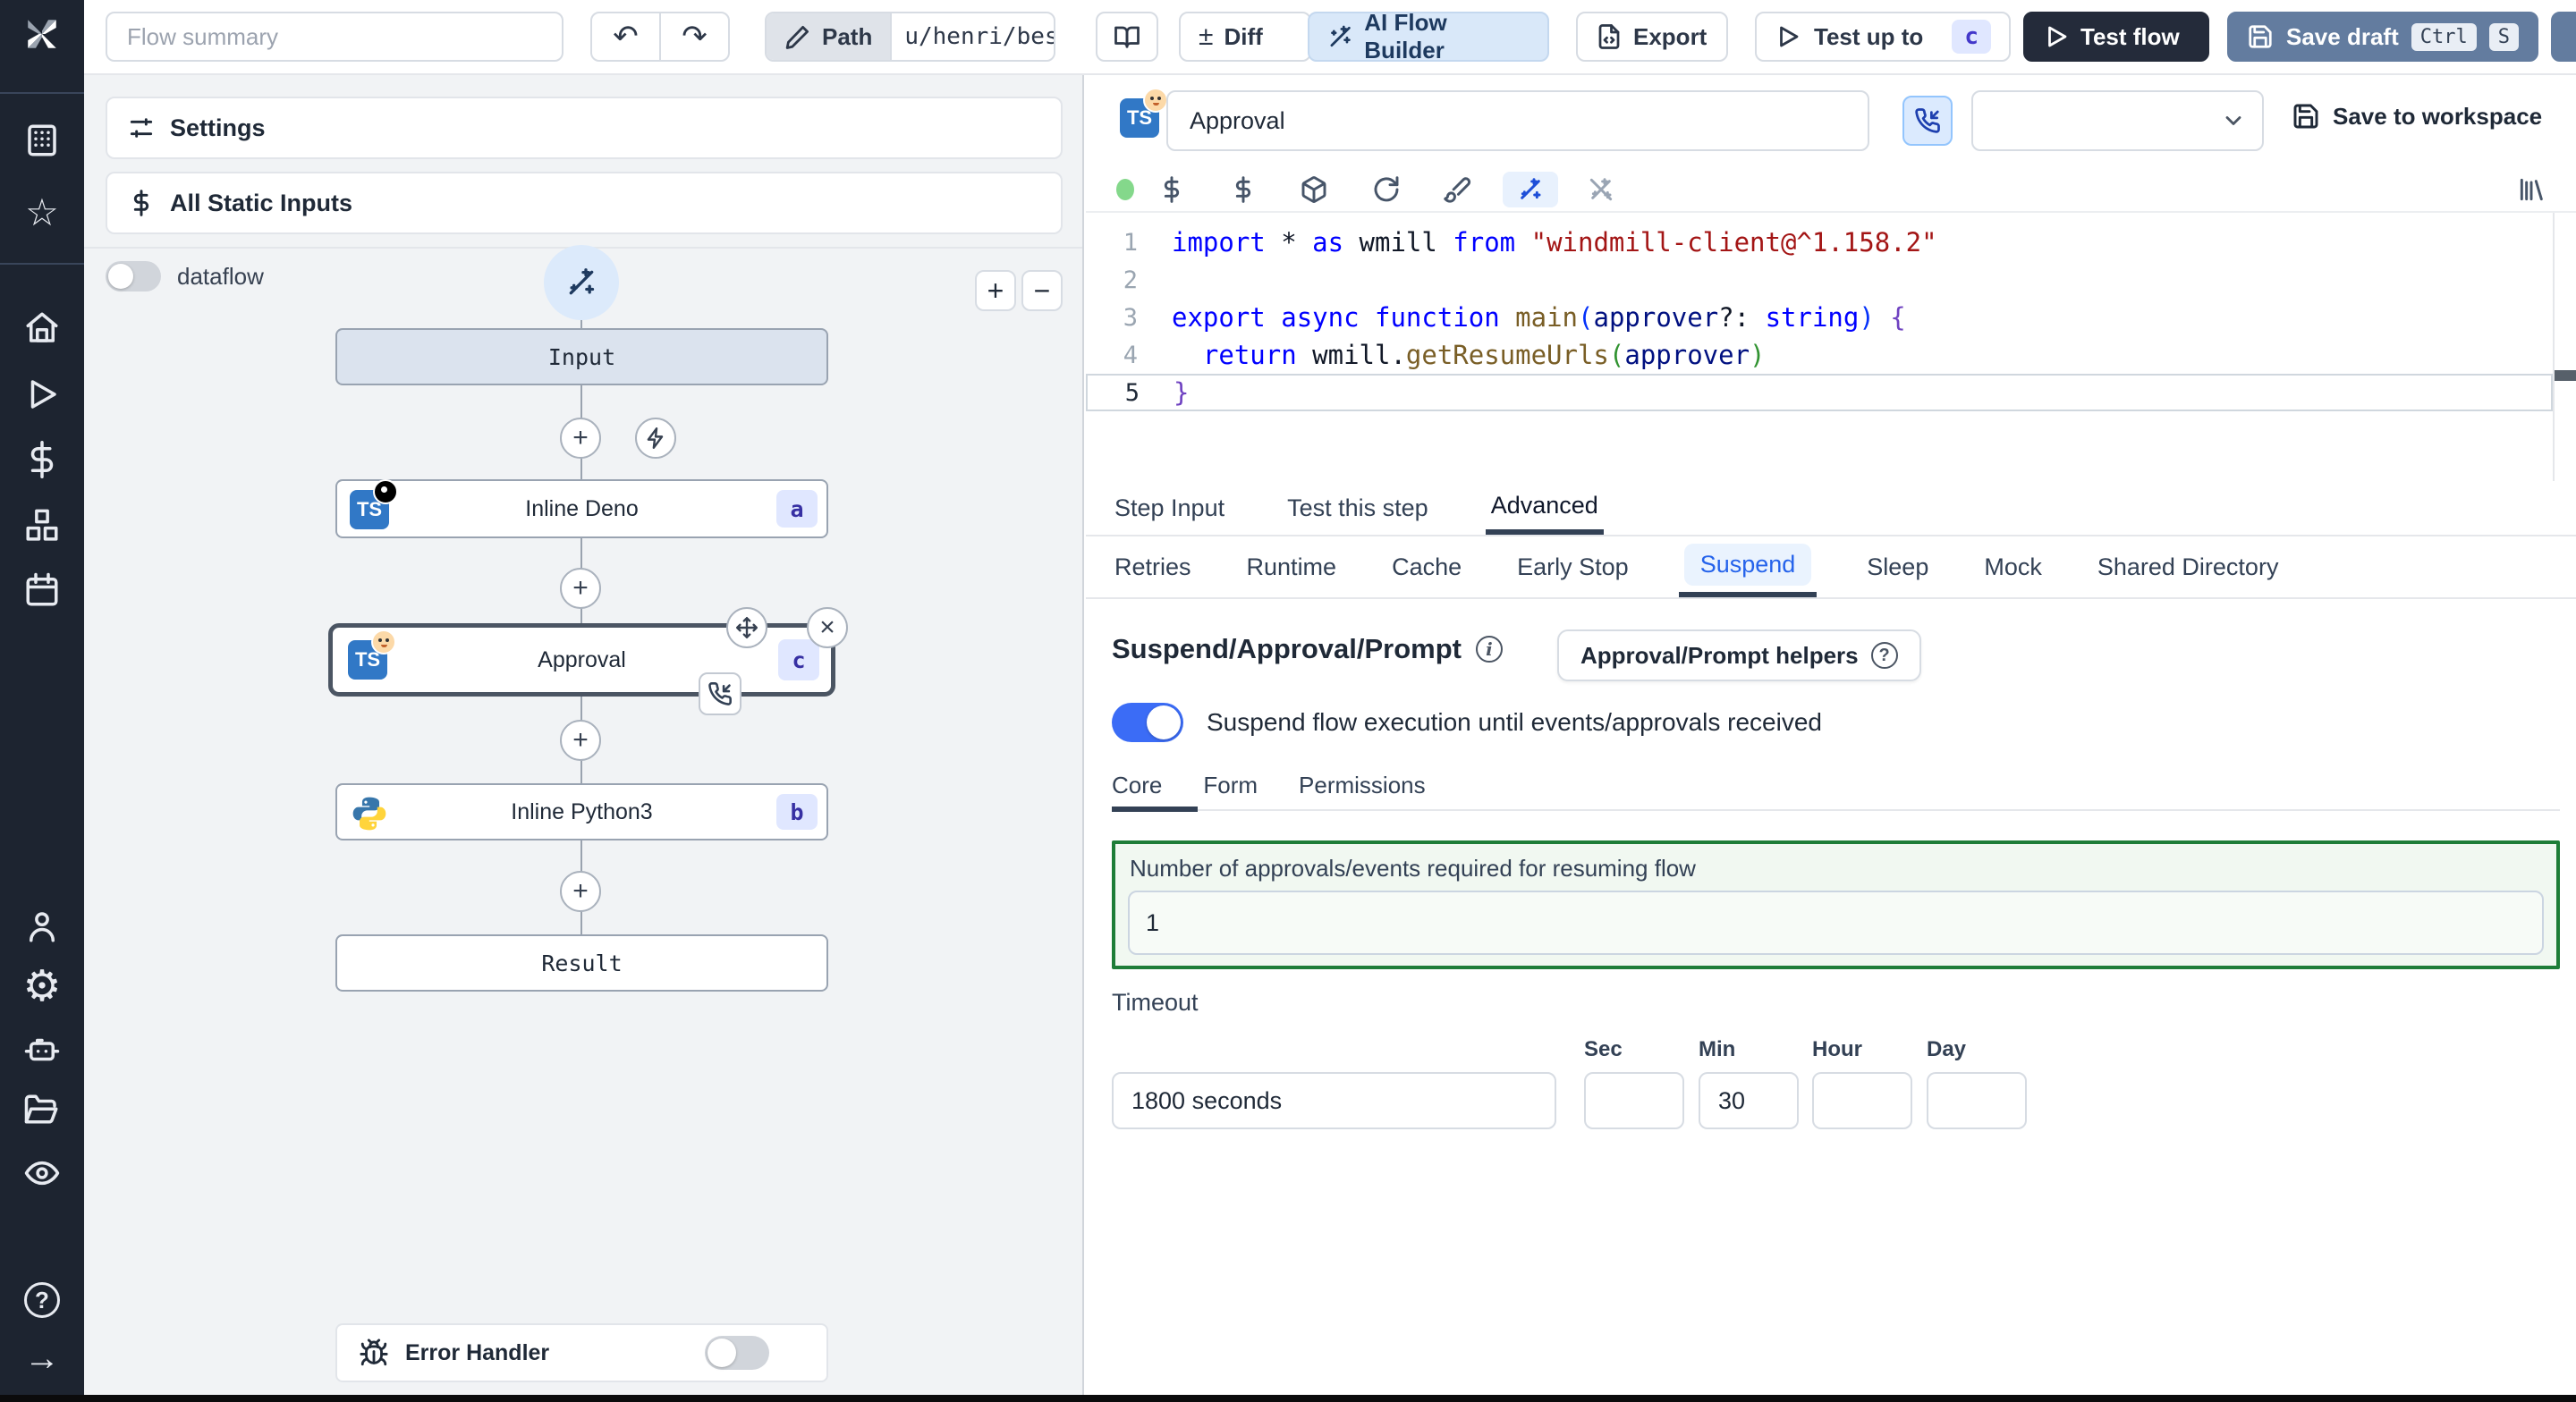 This screenshot has height=1402, width=2576. Describe the element at coordinates (42, 927) in the screenshot. I see `users-person-icon` at that location.